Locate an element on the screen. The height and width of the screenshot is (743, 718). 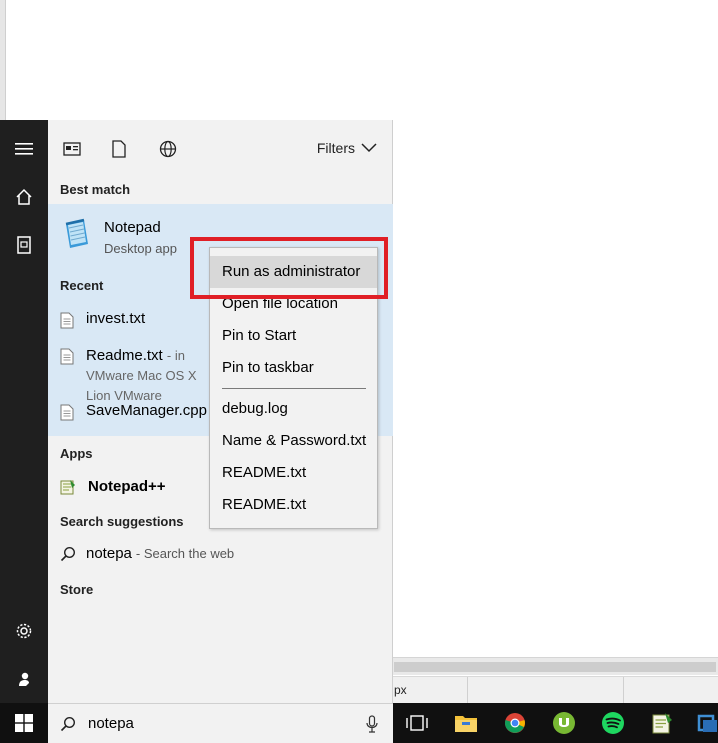
status-text: px is located at coordinates (400, 690).